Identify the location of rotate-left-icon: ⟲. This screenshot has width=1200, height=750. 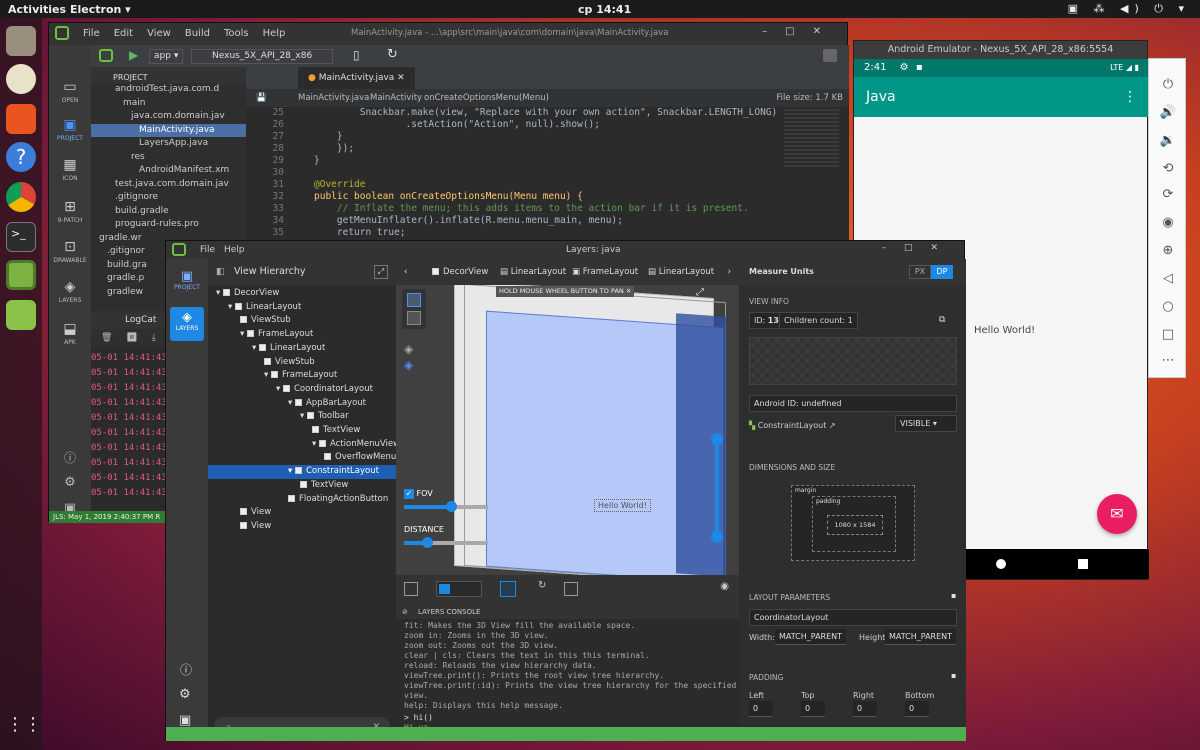
(1168, 168).